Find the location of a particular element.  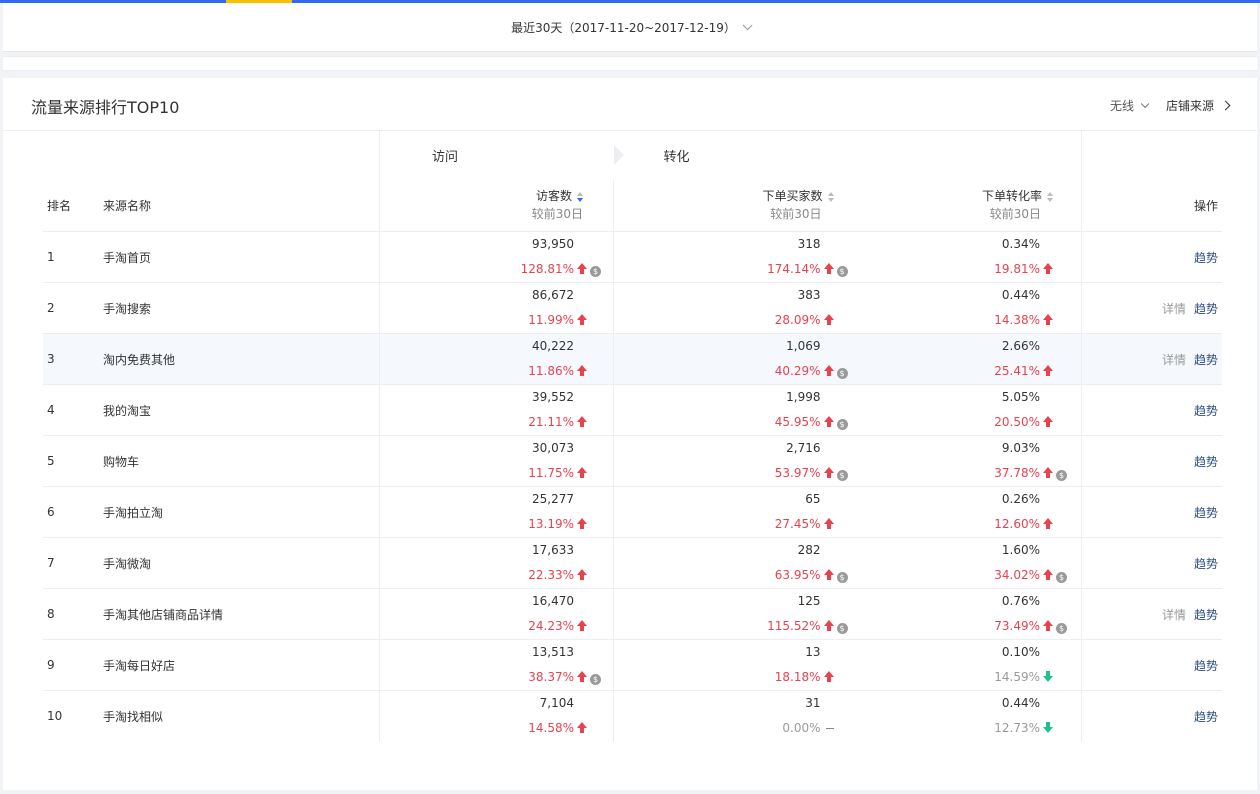

metric-value: 13 is located at coordinates (813, 652).